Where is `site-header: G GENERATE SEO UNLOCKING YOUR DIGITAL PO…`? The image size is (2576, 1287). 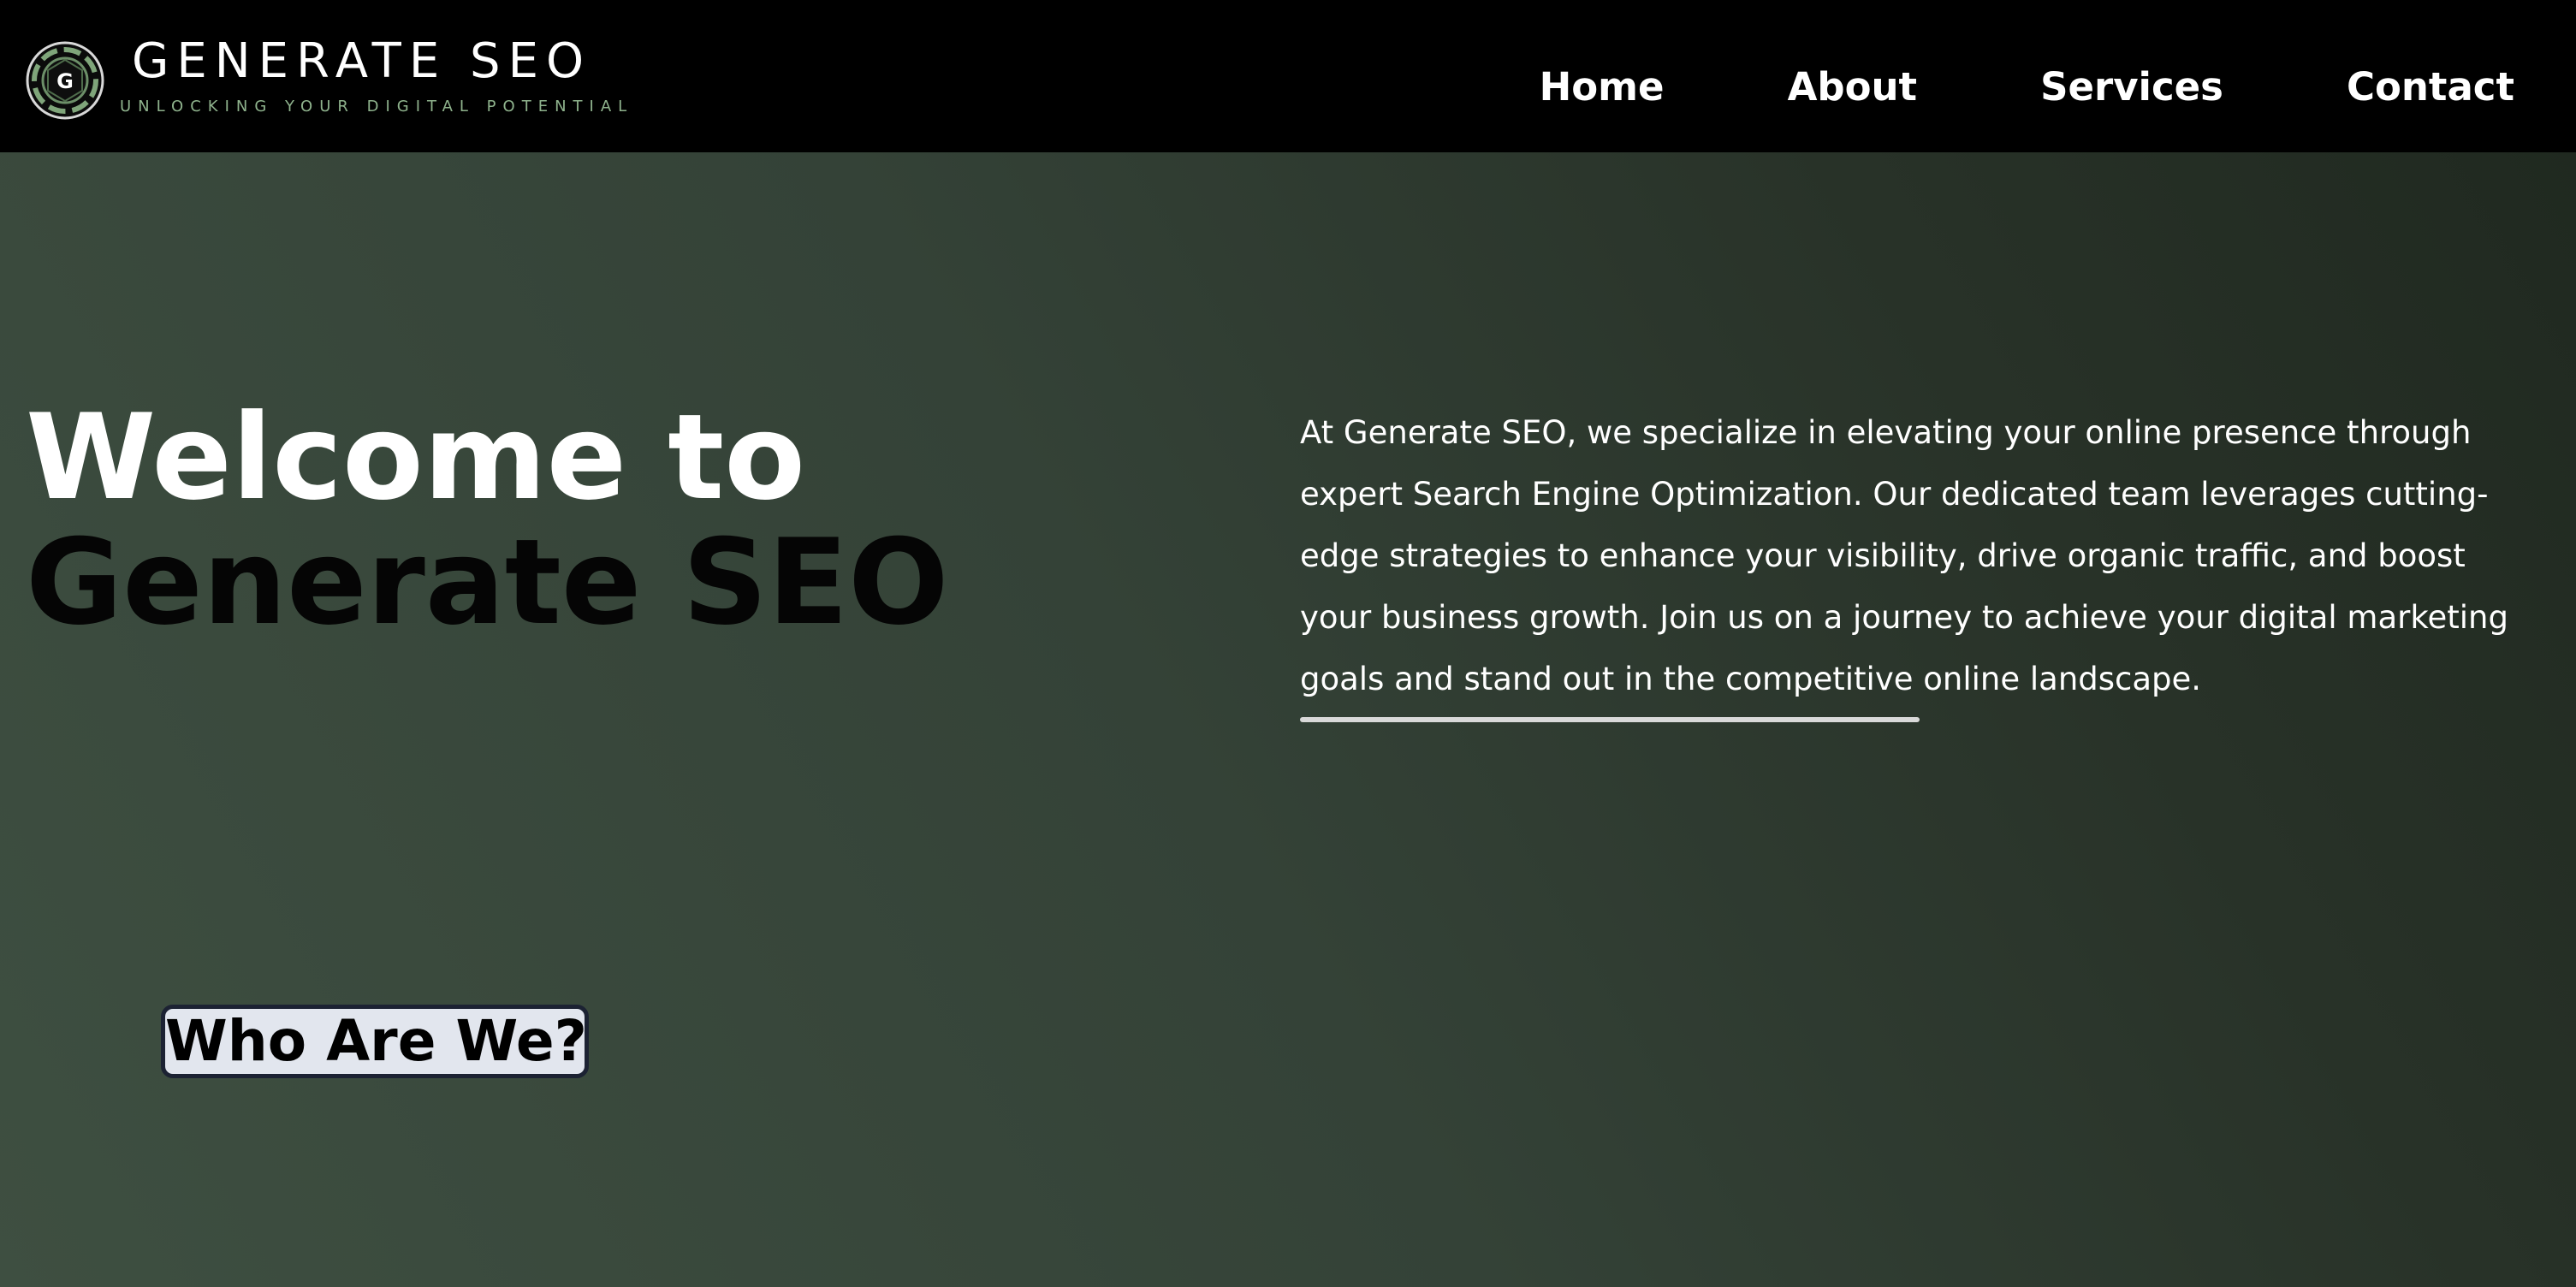 site-header: G GENERATE SEO UNLOCKING YOUR DIGITAL PO… is located at coordinates (1288, 76).